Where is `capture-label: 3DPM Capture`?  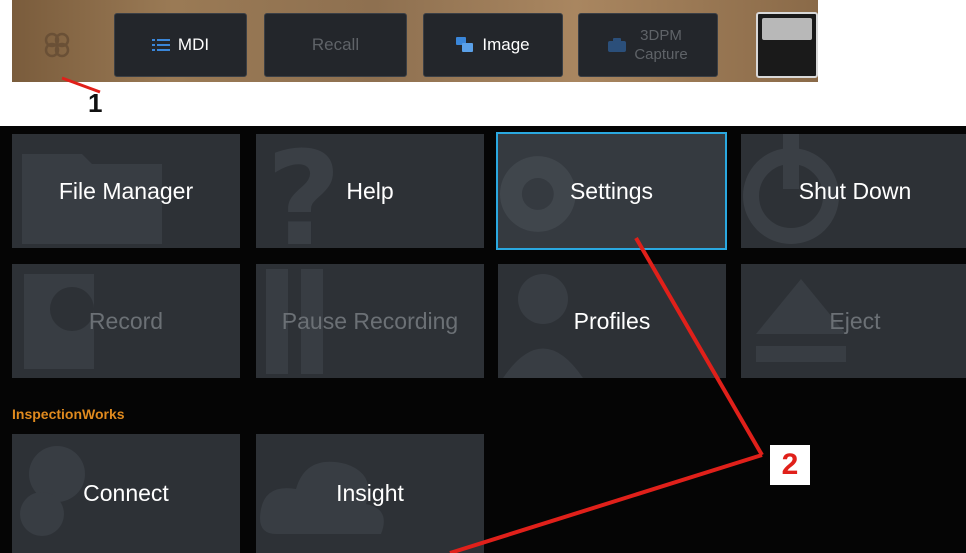 capture-label: 3DPM Capture is located at coordinates (660, 45).